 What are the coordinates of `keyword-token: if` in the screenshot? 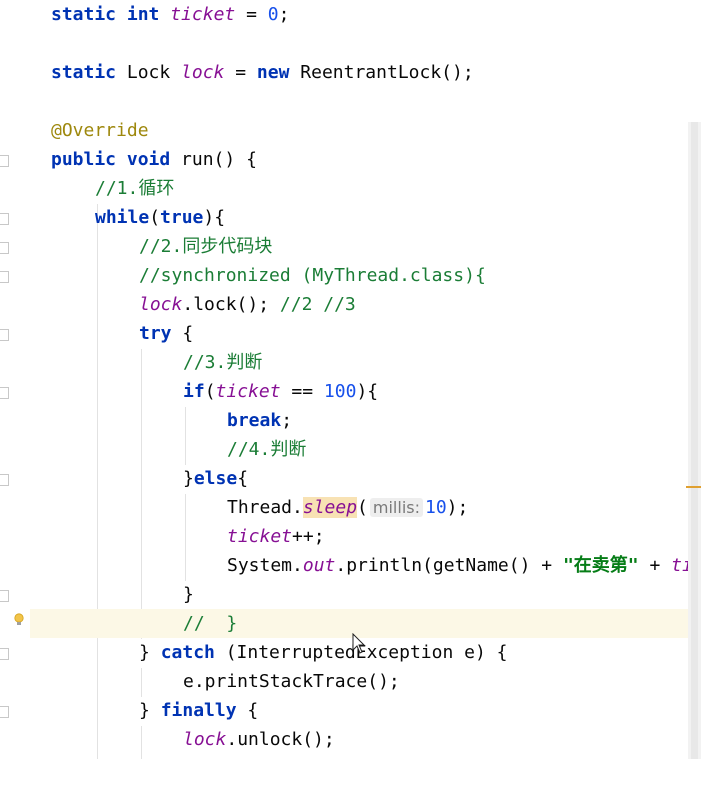 It's located at (194, 391).